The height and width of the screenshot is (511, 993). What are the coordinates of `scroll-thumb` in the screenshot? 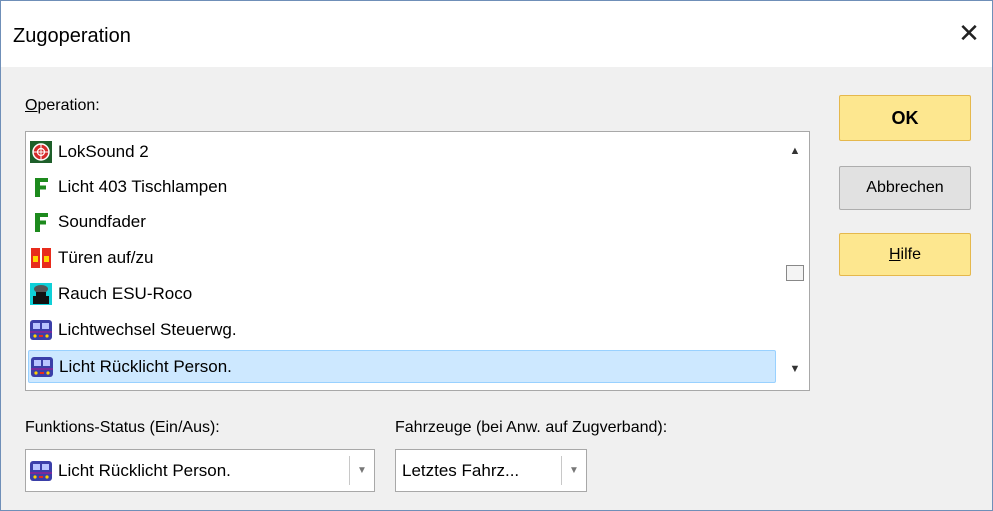 It's located at (795, 273).